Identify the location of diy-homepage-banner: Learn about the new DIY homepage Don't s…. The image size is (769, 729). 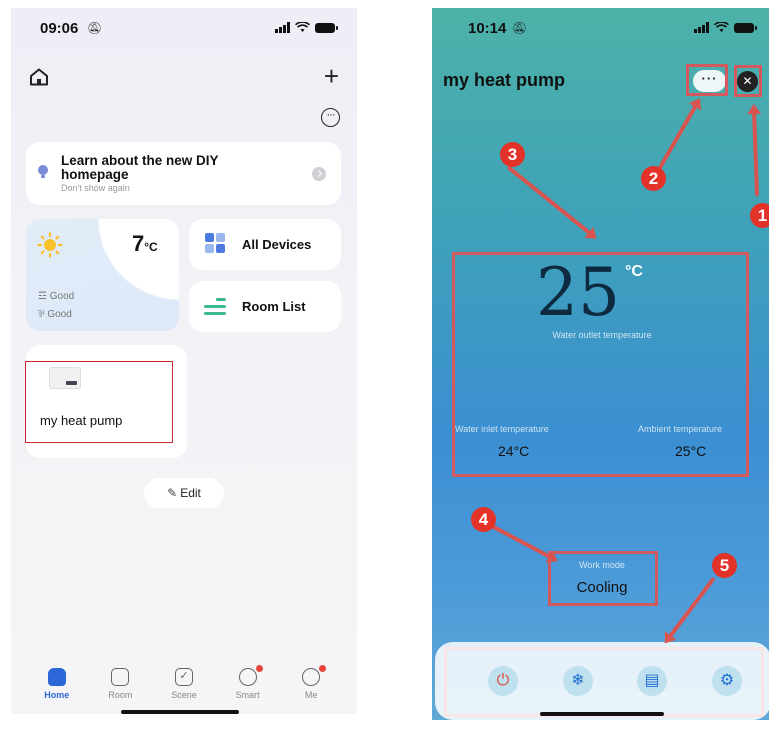
(183, 173).